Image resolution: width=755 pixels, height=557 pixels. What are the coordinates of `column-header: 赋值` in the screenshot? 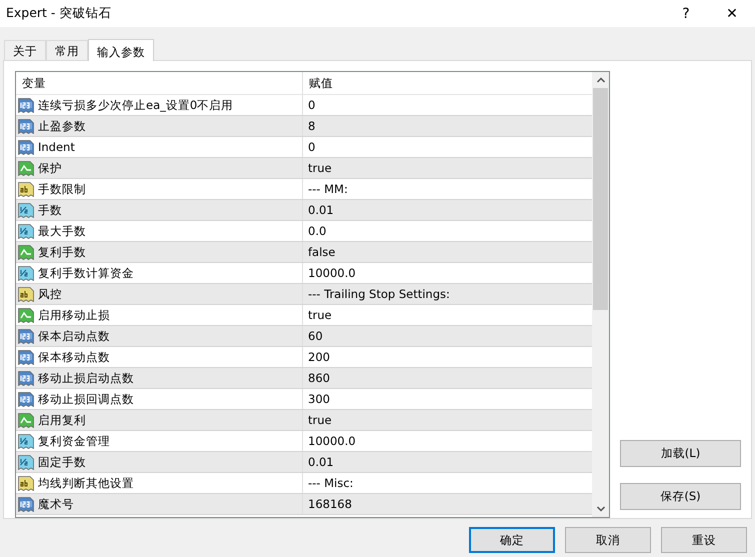 It's located at (447, 83).